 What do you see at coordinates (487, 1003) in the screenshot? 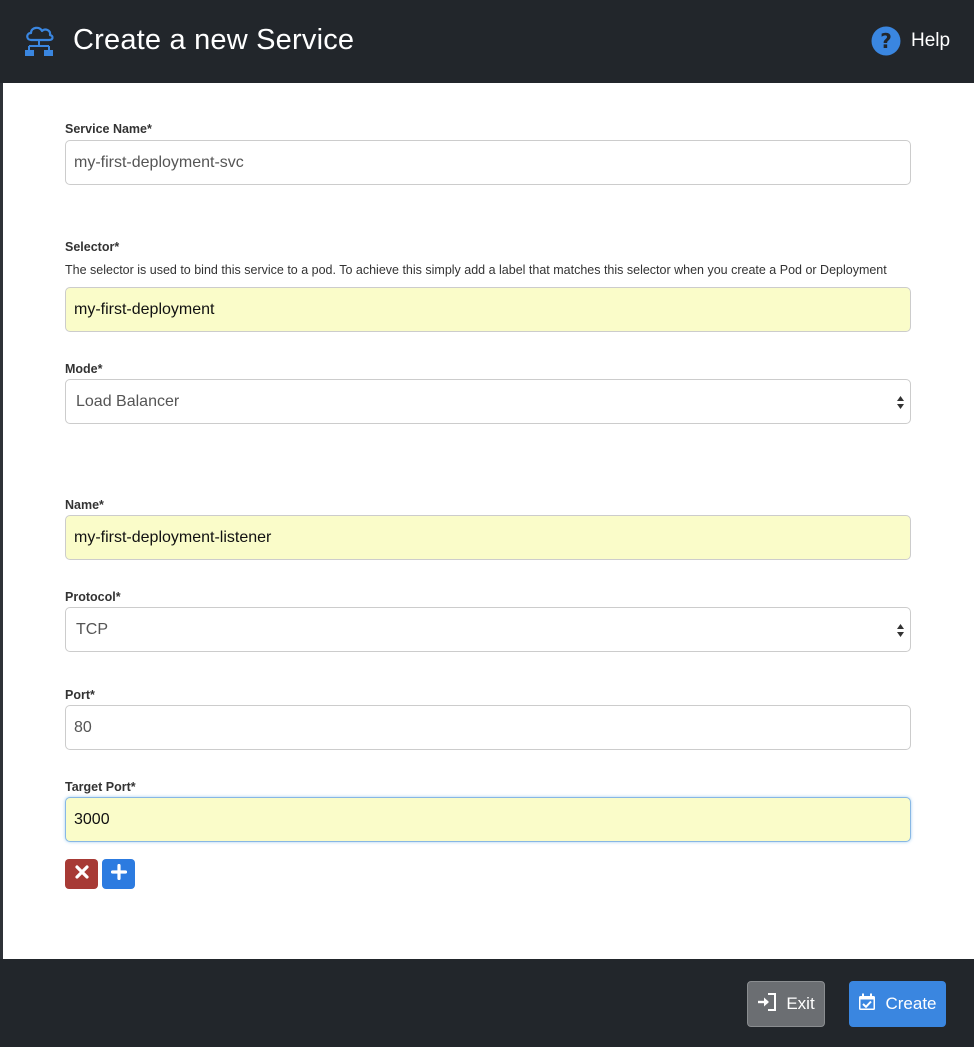
I see `page-footer` at bounding box center [487, 1003].